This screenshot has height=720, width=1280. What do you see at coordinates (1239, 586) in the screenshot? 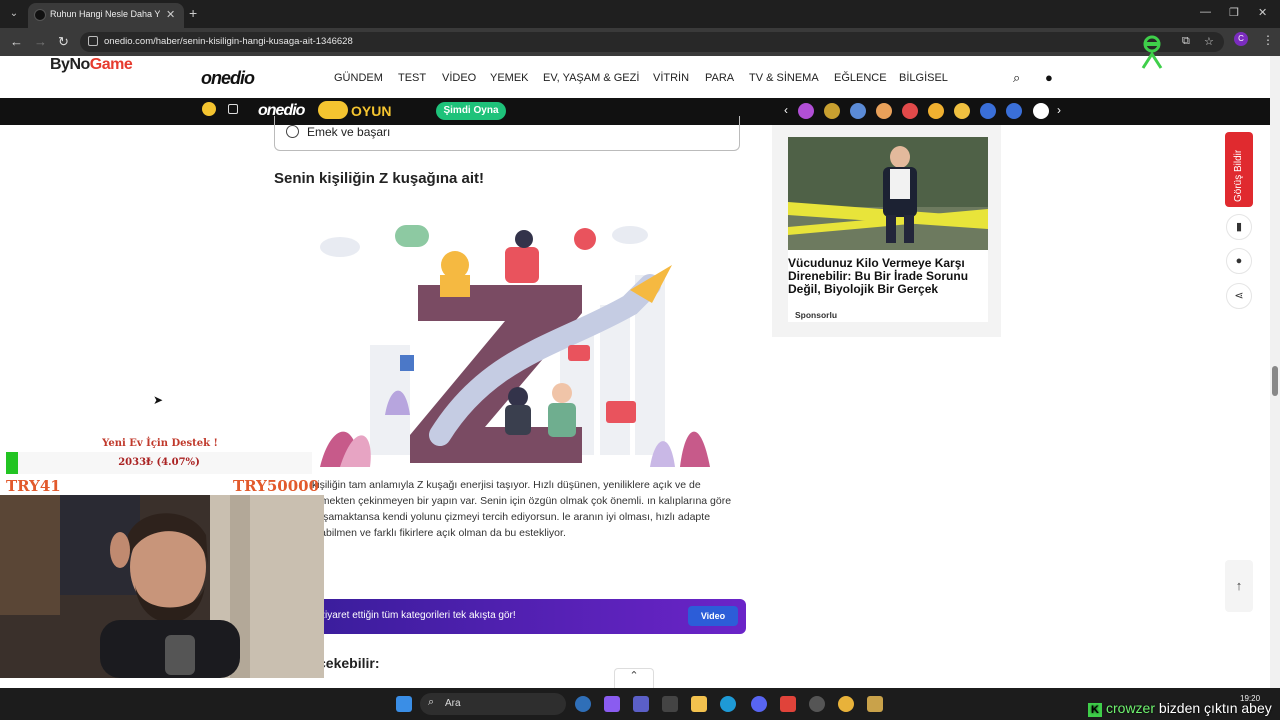
I see `scroll-to-top-icon: ↑` at bounding box center [1239, 586].